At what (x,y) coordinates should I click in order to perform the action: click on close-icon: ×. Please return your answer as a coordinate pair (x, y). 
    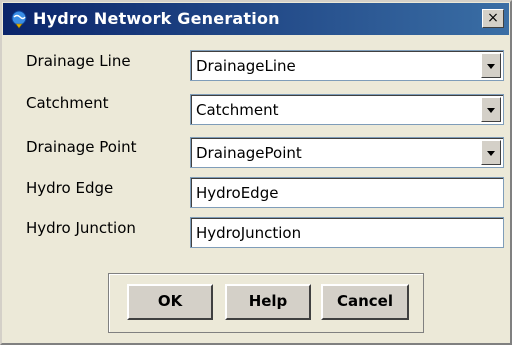
    Looking at the image, I should click on (493, 18).